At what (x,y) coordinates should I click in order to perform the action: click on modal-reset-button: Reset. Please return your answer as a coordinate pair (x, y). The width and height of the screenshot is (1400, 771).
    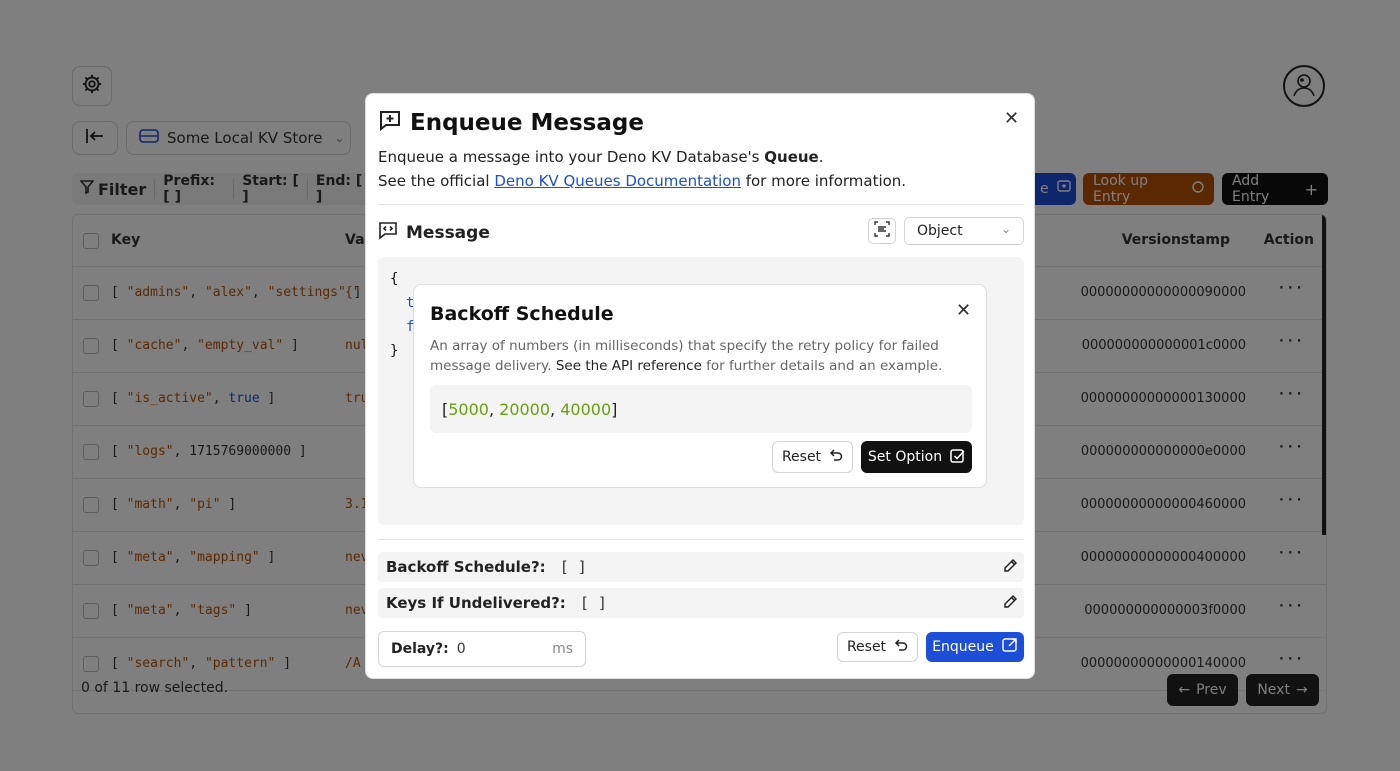
    Looking at the image, I should click on (812, 457).